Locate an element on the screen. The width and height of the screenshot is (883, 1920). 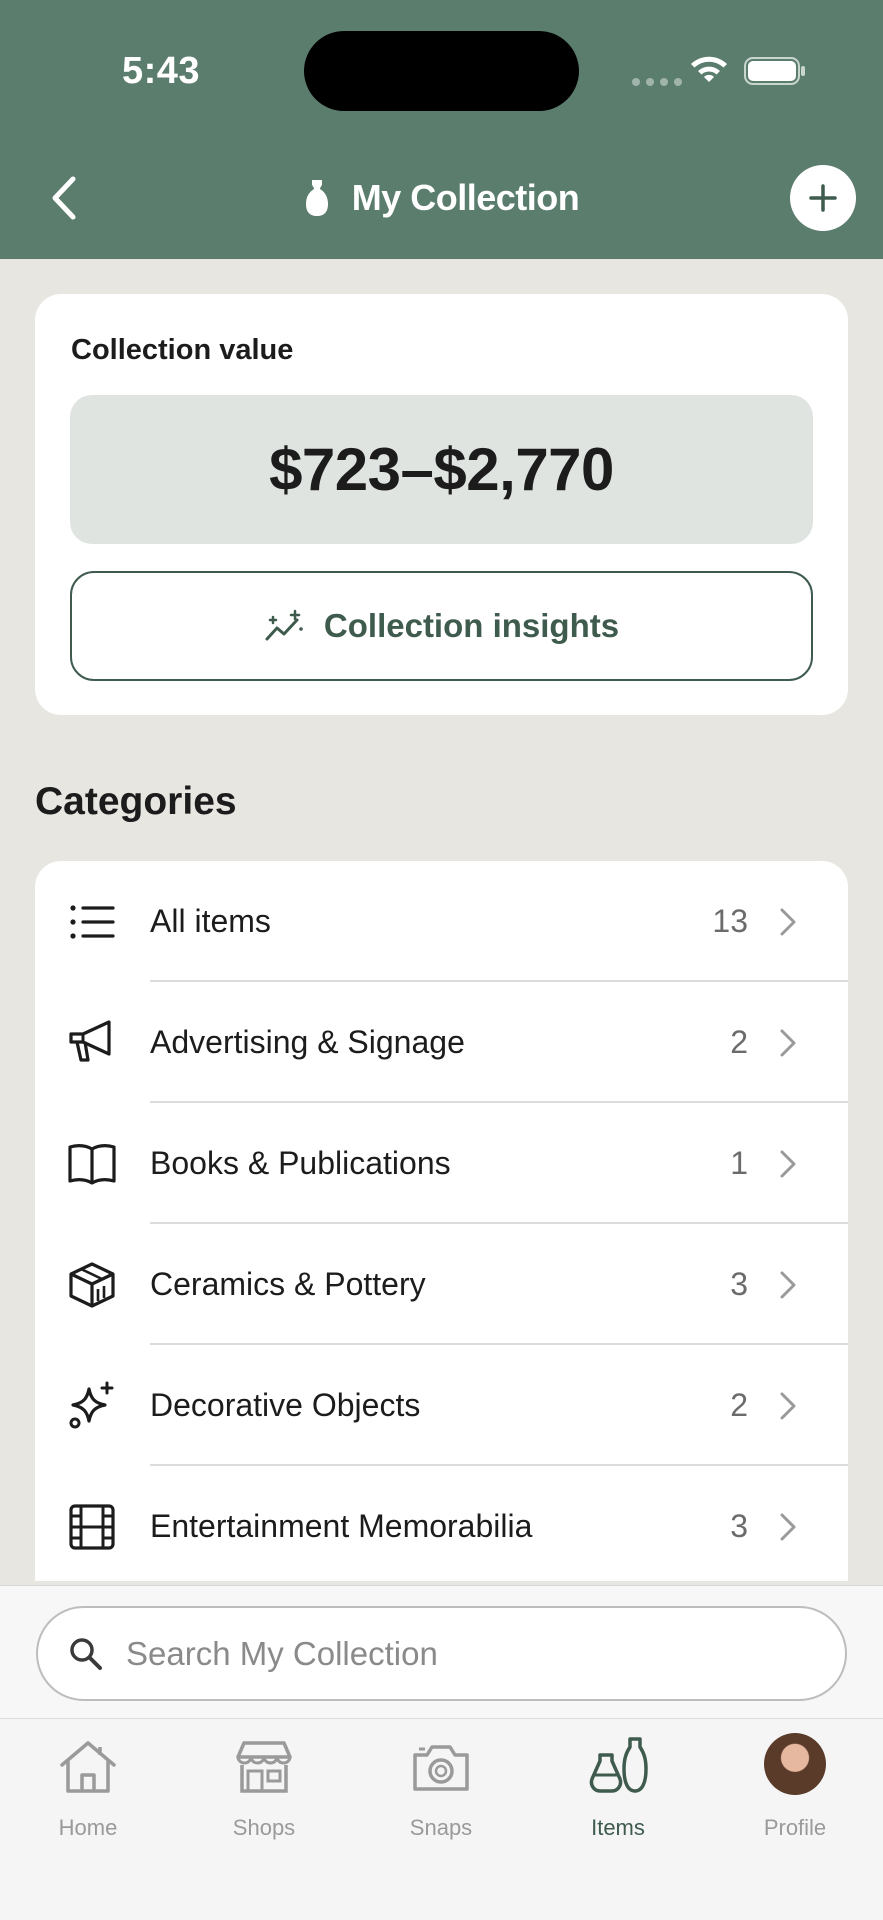
dynamic-island is located at coordinates (441, 71).